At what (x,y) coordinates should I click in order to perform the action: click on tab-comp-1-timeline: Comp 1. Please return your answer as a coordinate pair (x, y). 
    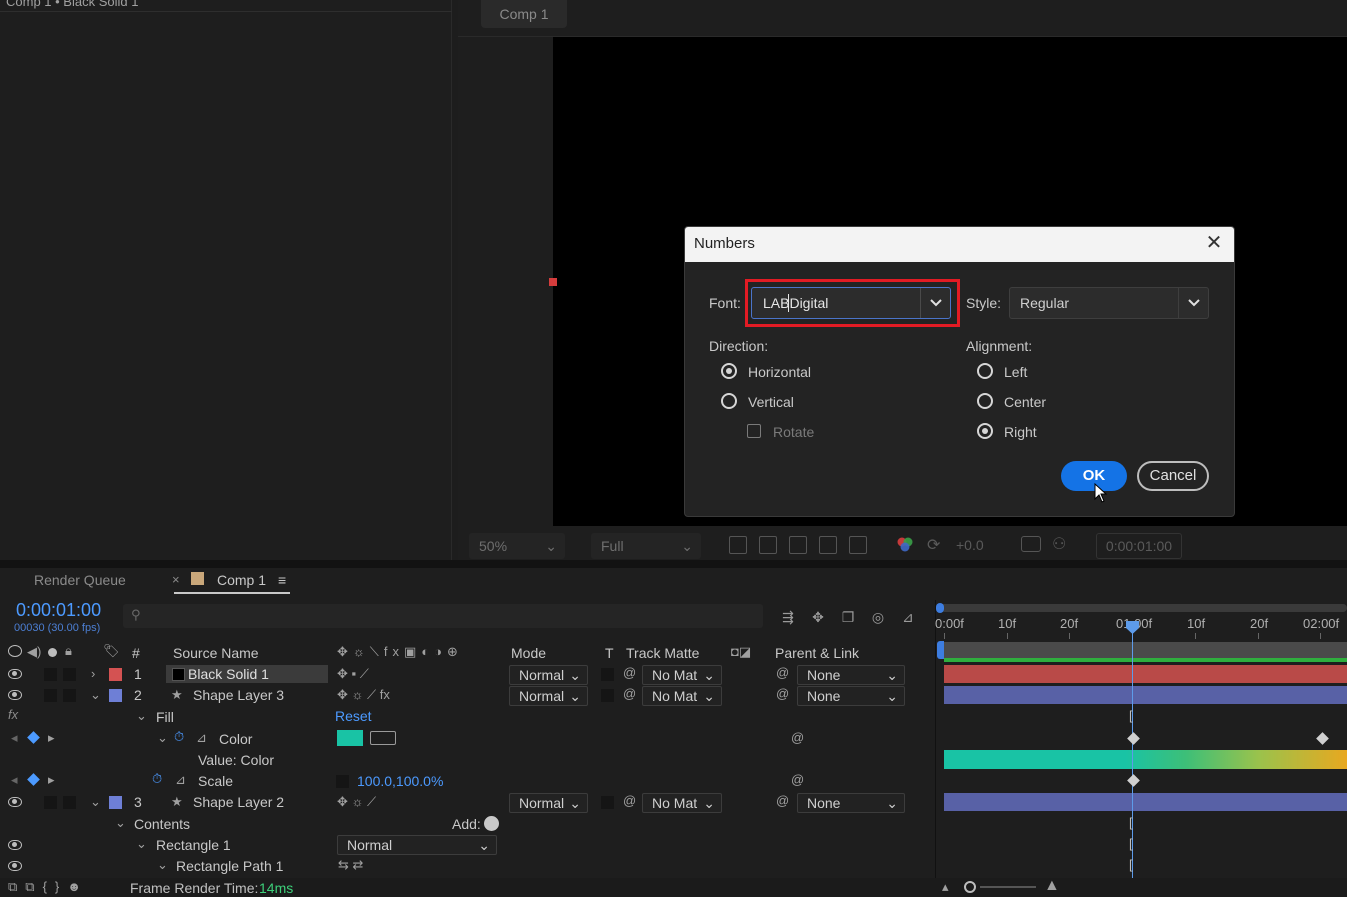
    Looking at the image, I should click on (241, 580).